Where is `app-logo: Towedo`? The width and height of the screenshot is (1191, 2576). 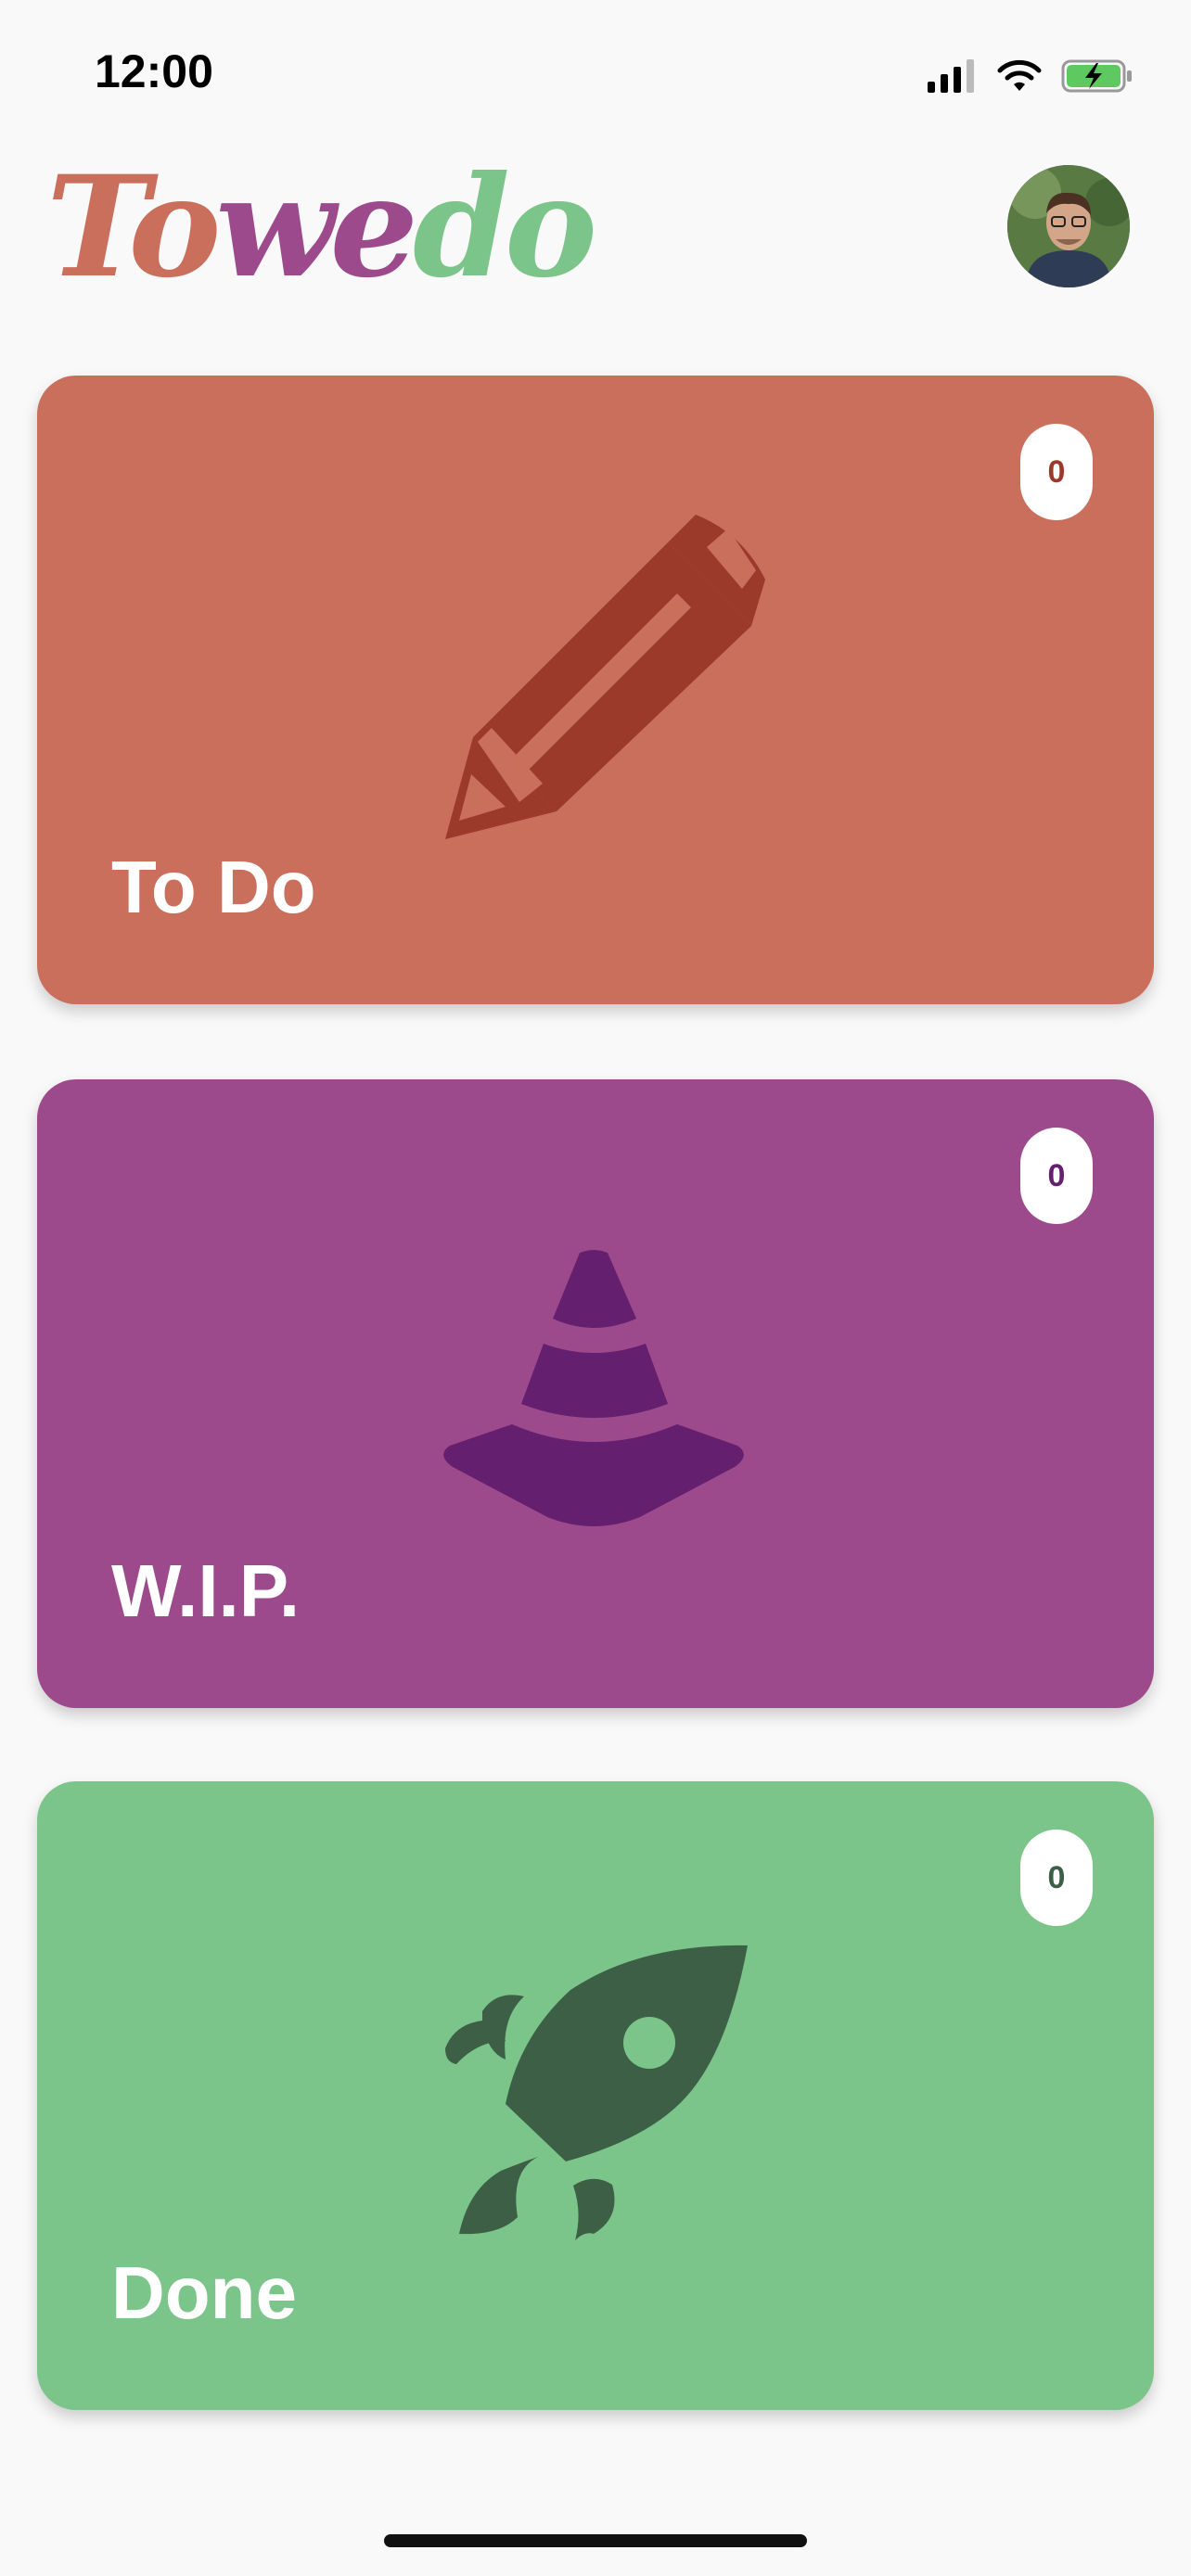 app-logo: Towedo is located at coordinates (321, 227).